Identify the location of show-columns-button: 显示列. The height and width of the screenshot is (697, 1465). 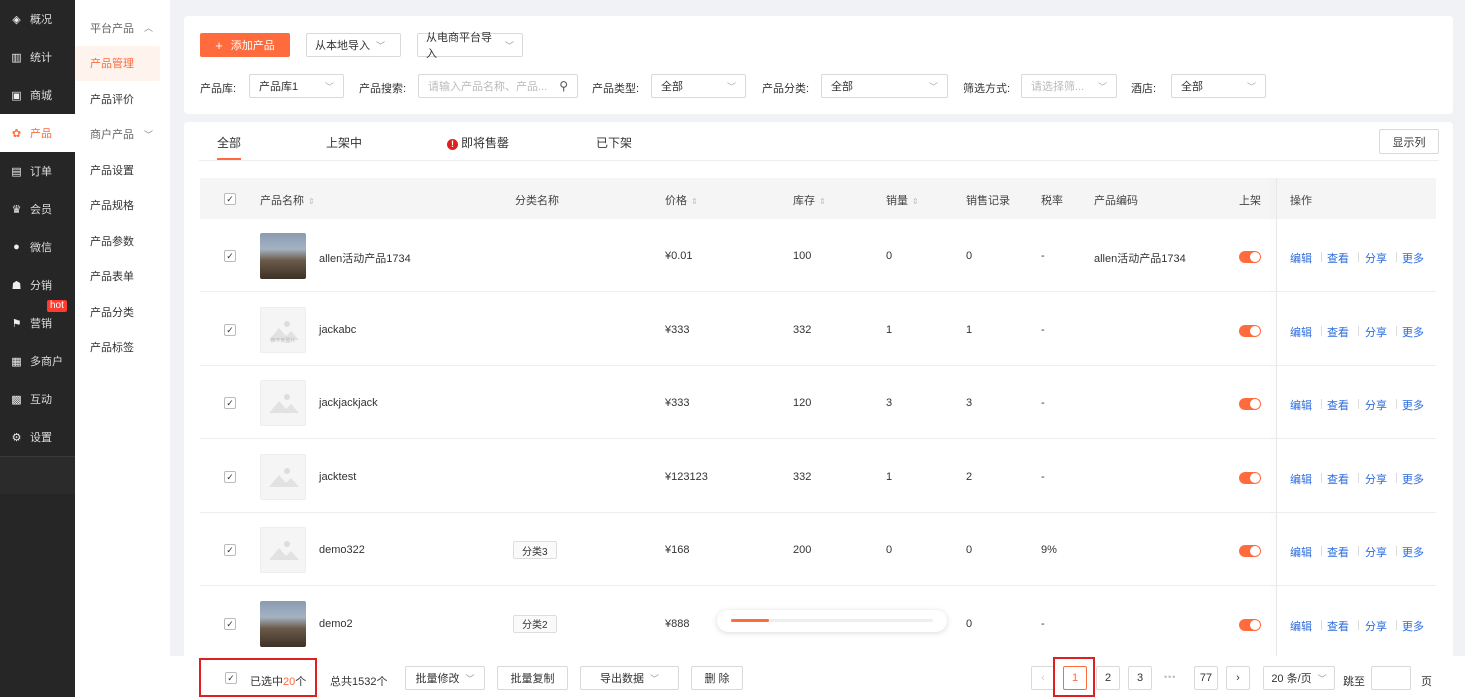
(1409, 141).